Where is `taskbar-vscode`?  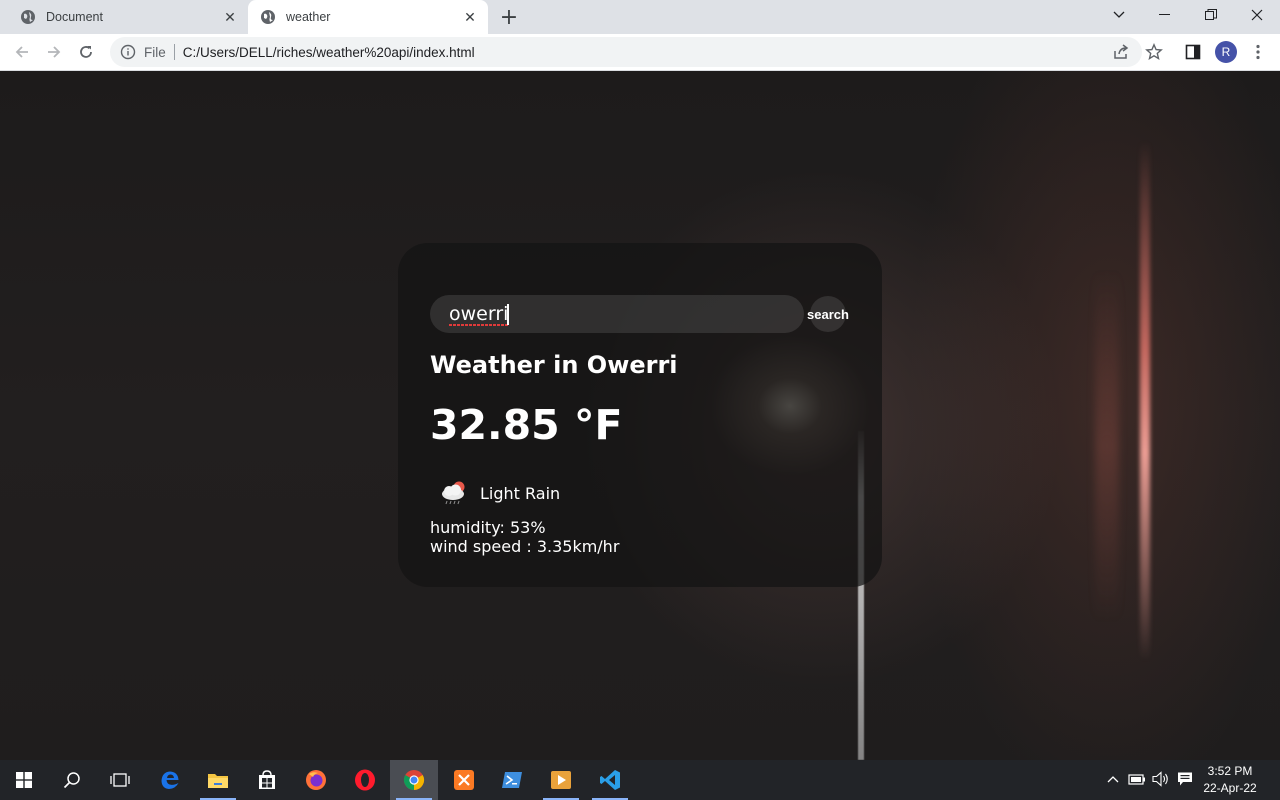 taskbar-vscode is located at coordinates (610, 780).